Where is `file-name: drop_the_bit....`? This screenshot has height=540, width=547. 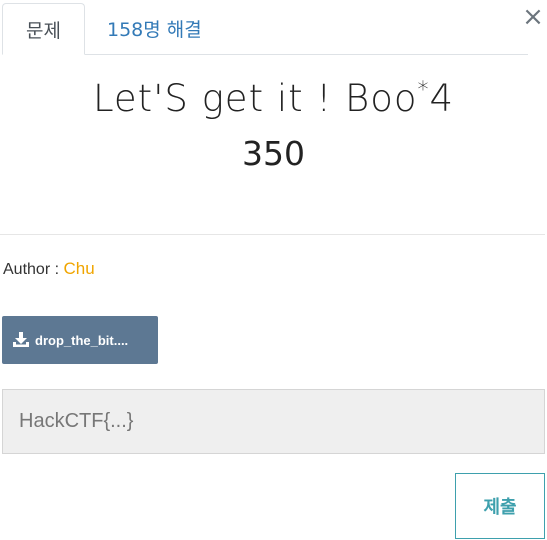
file-name: drop_the_bit.... is located at coordinates (82, 340).